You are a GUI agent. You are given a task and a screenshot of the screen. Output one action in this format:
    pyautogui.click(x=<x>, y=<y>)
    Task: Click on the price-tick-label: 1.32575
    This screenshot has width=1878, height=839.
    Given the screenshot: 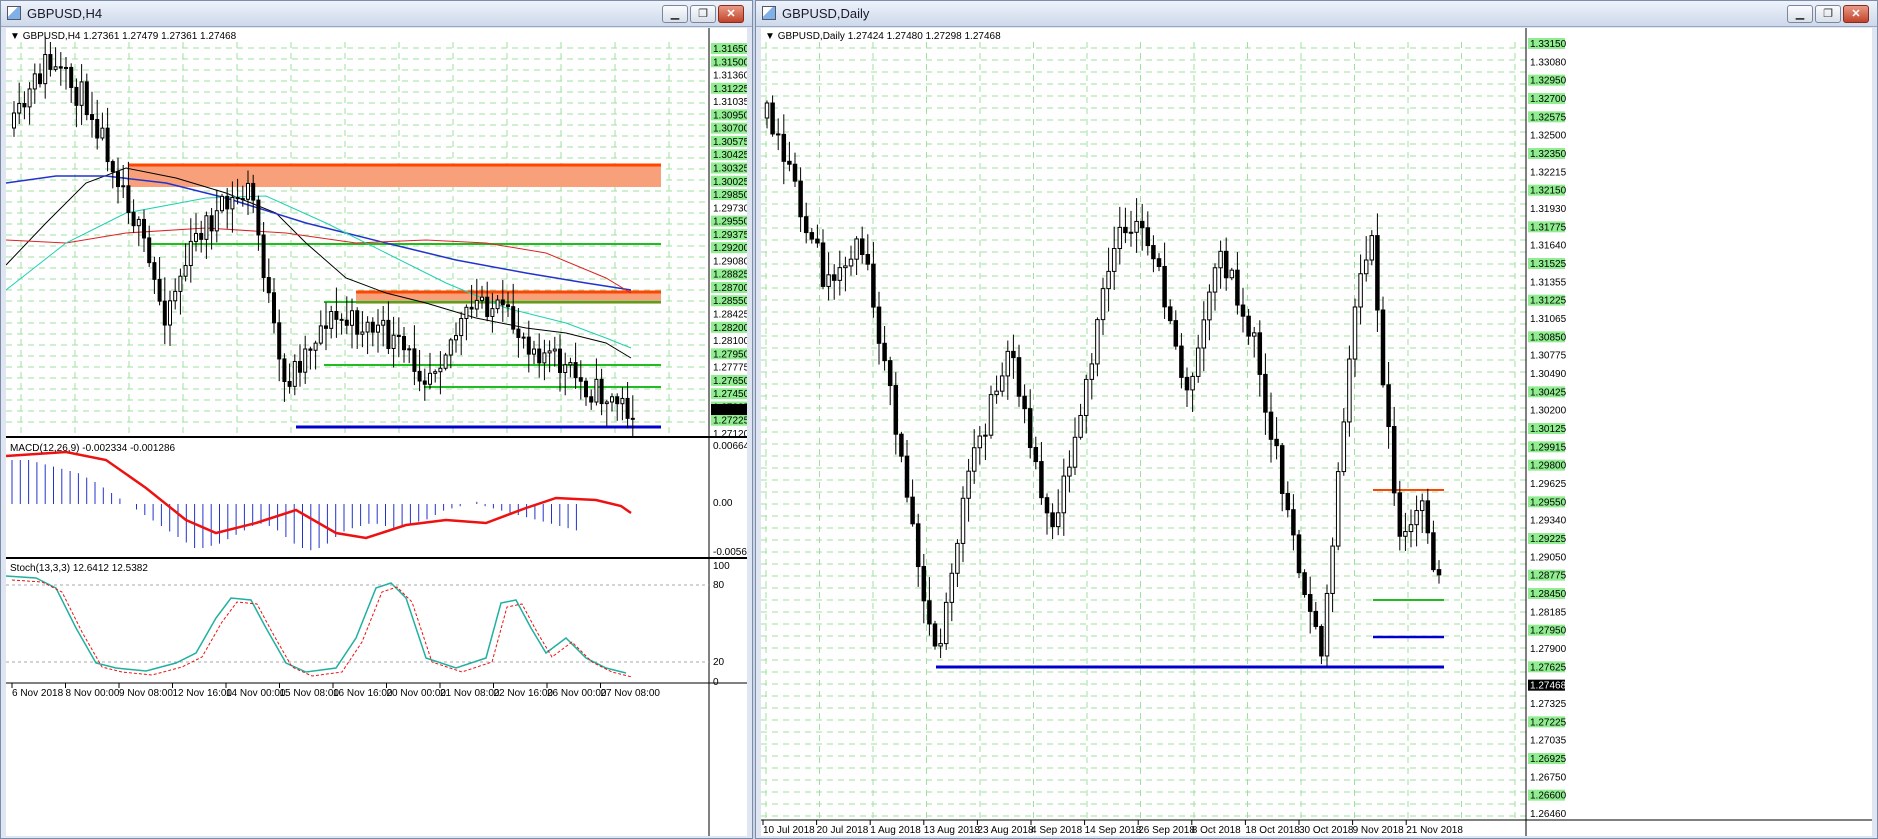 What is the action you would take?
    pyautogui.click(x=1548, y=117)
    